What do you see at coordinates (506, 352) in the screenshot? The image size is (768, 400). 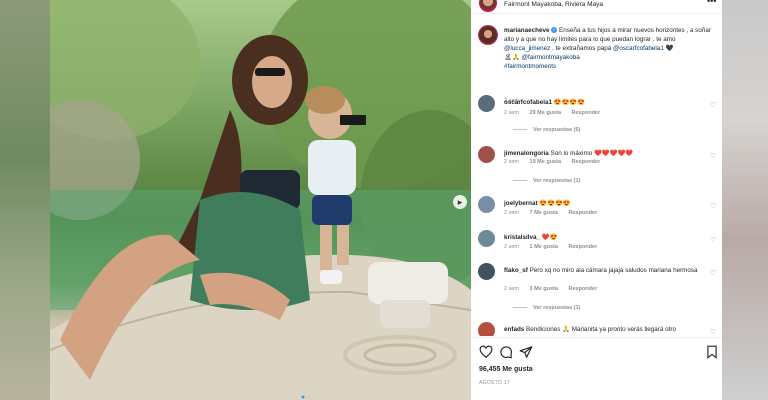 I see `comment-icon` at bounding box center [506, 352].